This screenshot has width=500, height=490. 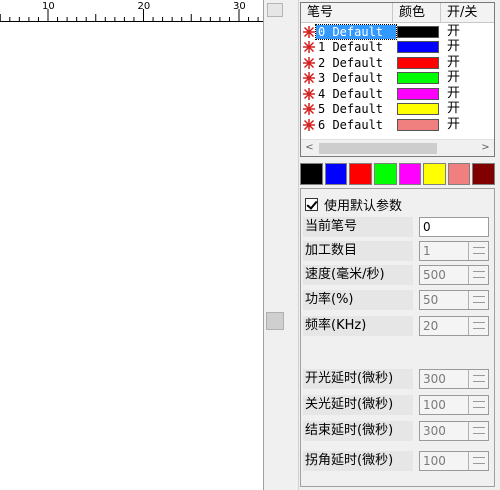 I want to click on param-value: 20, so click(x=431, y=326).